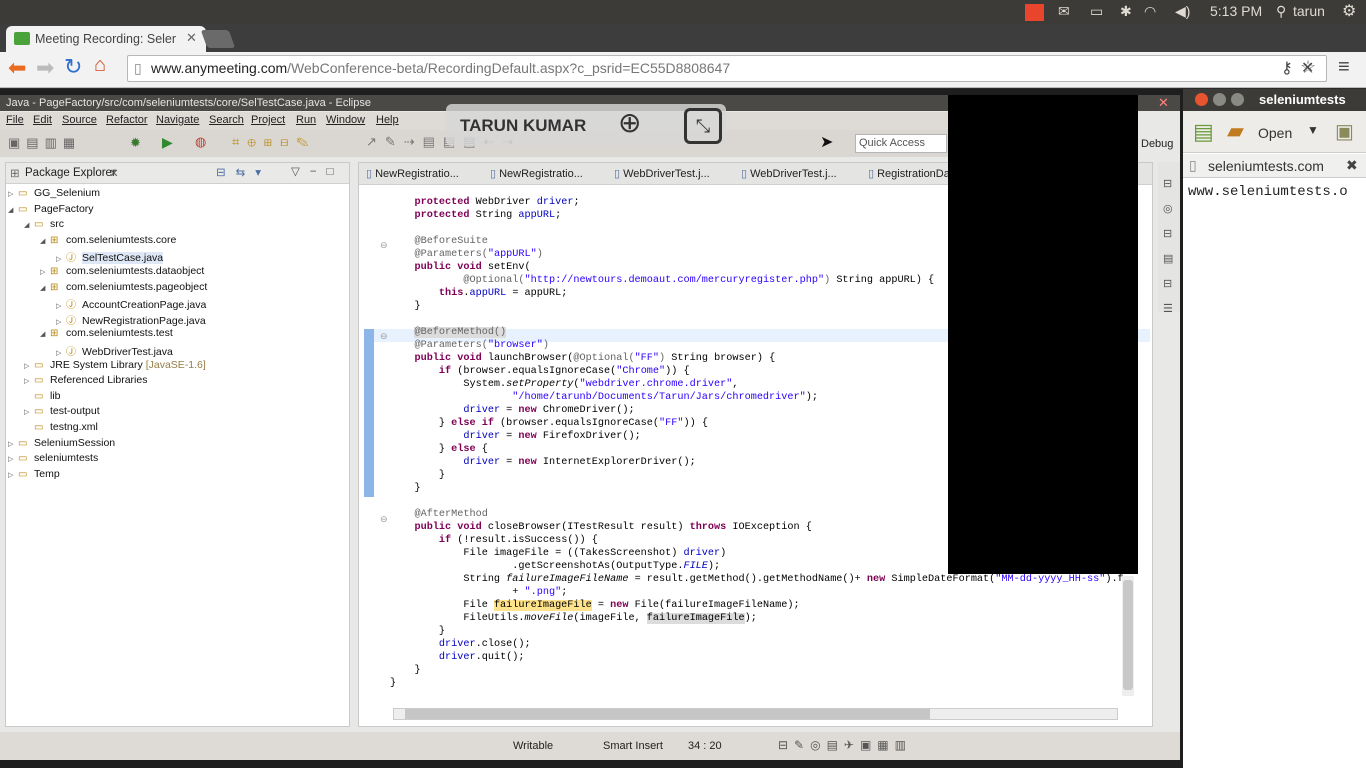 The image size is (1366, 768). I want to click on menu-window: Window, so click(345, 120).